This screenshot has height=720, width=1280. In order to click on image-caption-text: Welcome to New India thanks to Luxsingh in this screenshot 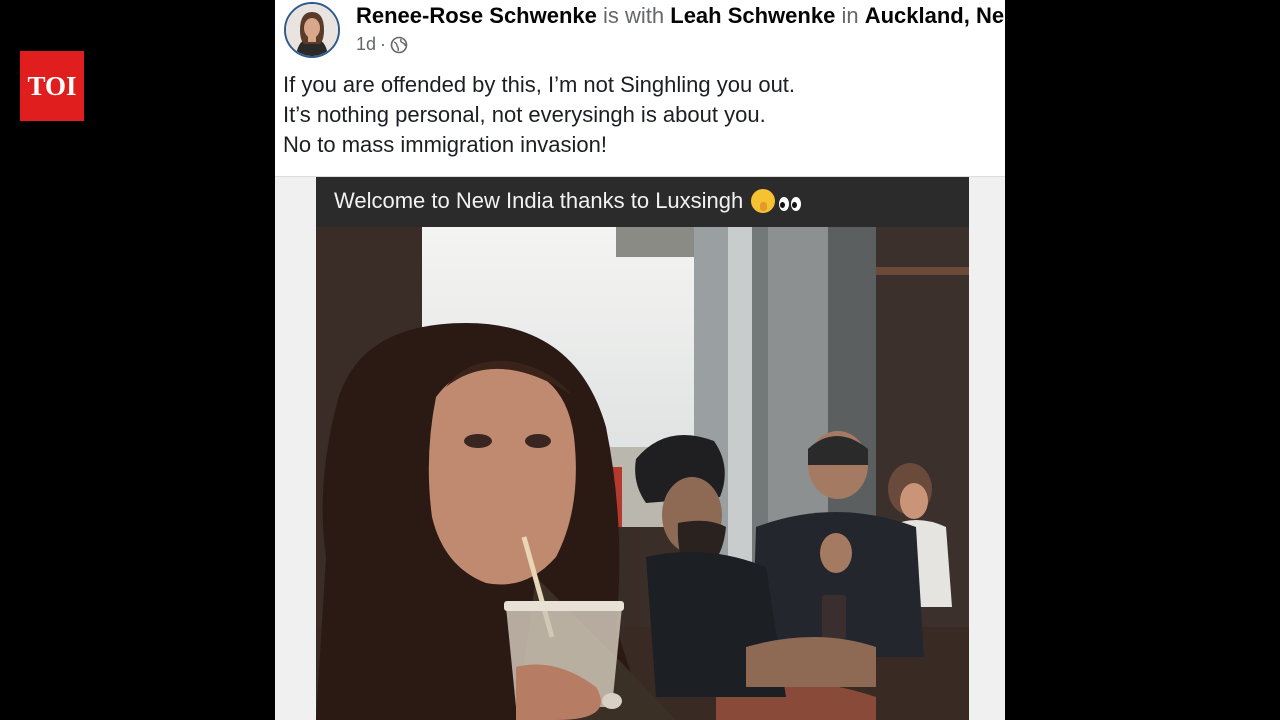, I will do `click(539, 200)`.